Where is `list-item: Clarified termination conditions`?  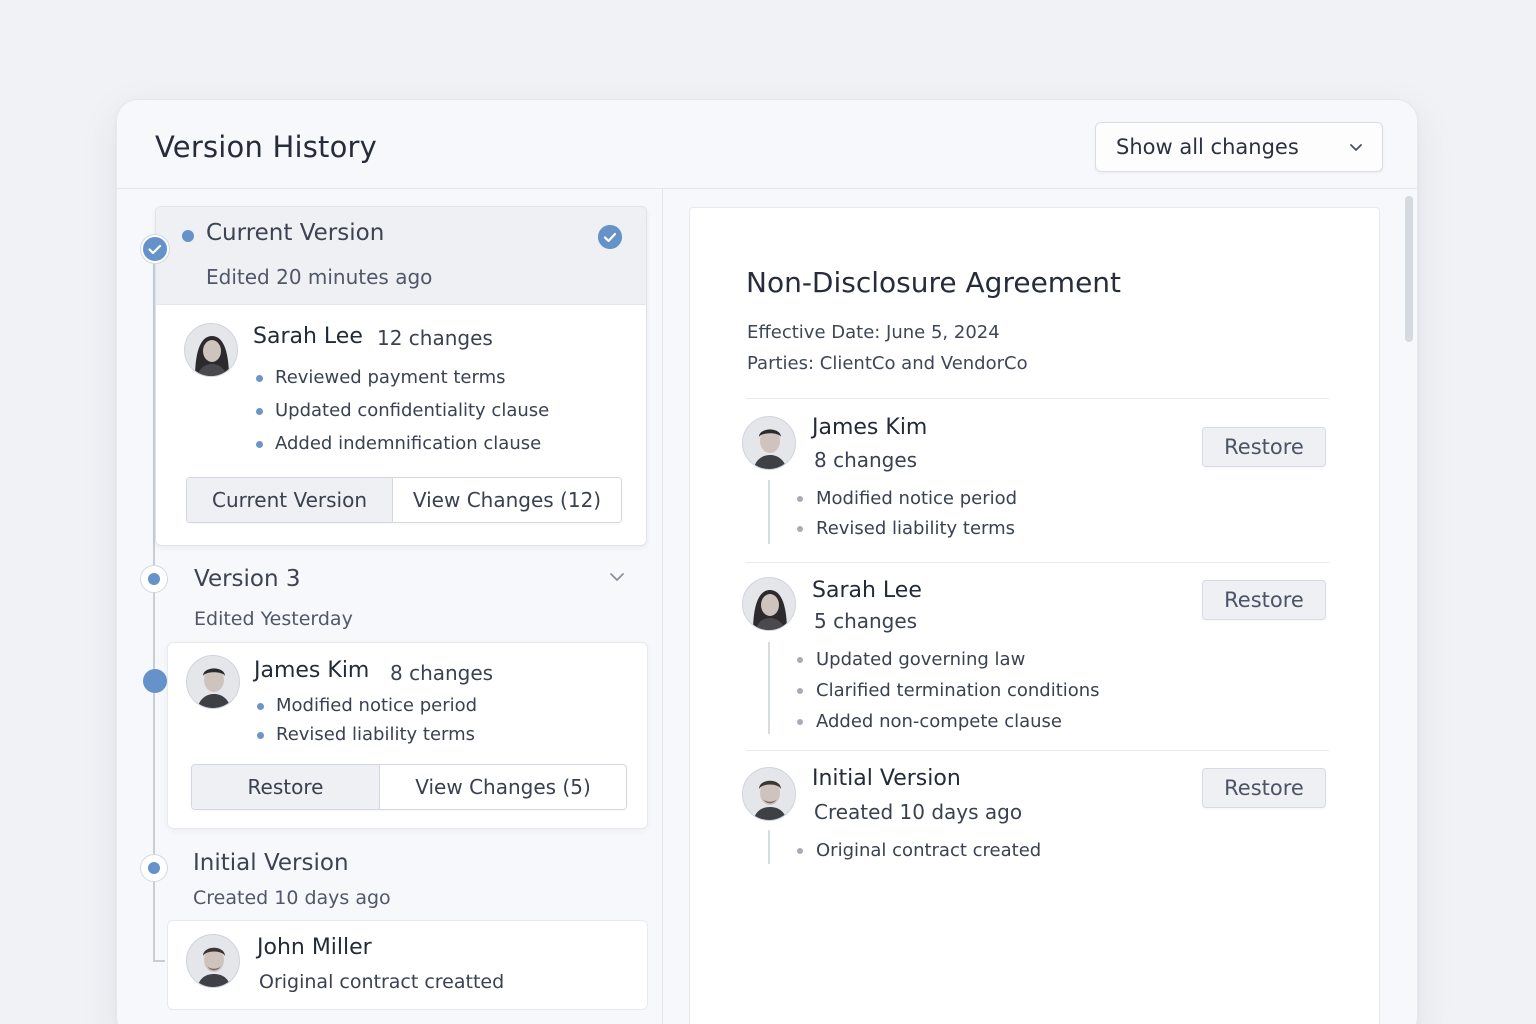 list-item: Clarified termination conditions is located at coordinates (947, 690).